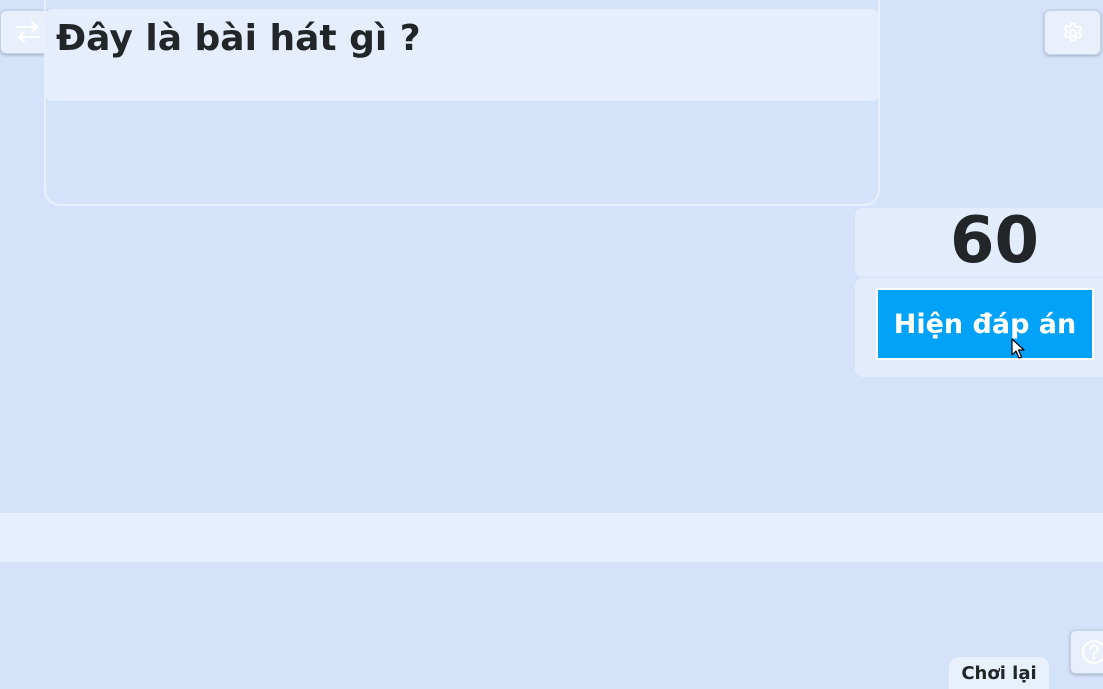 This screenshot has height=689, width=1103. I want to click on timer-value: 60, so click(995, 241).